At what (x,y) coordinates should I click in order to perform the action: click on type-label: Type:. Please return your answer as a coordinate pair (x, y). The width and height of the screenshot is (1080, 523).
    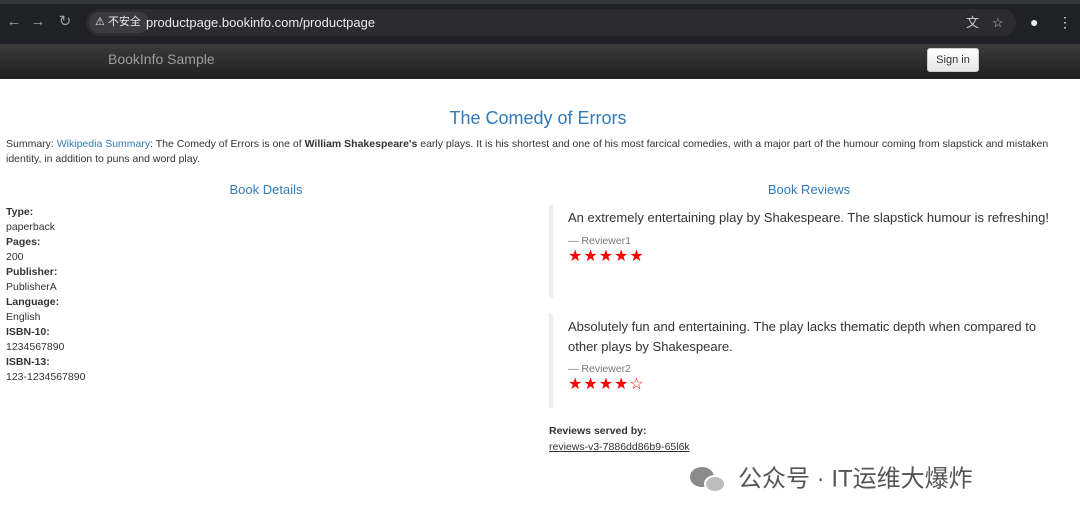
    Looking at the image, I should click on (20, 212).